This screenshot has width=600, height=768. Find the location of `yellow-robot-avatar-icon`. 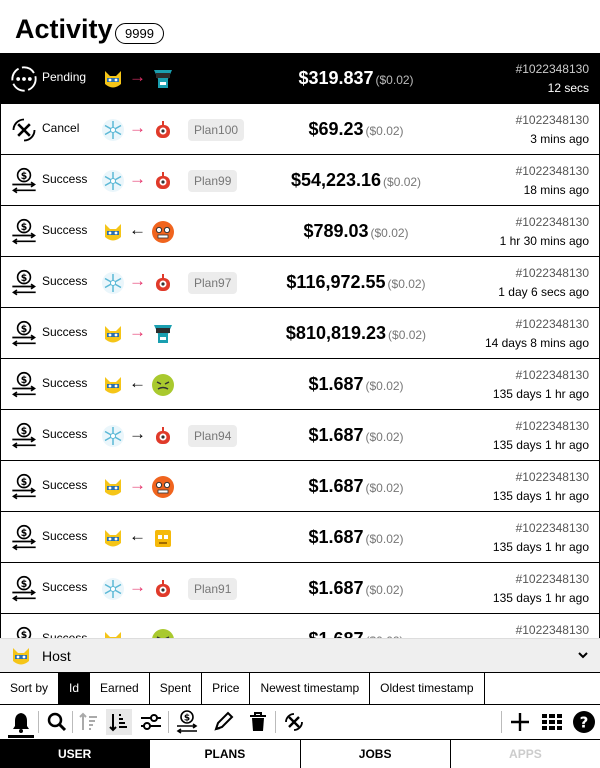

yellow-robot-avatar-icon is located at coordinates (163, 538).